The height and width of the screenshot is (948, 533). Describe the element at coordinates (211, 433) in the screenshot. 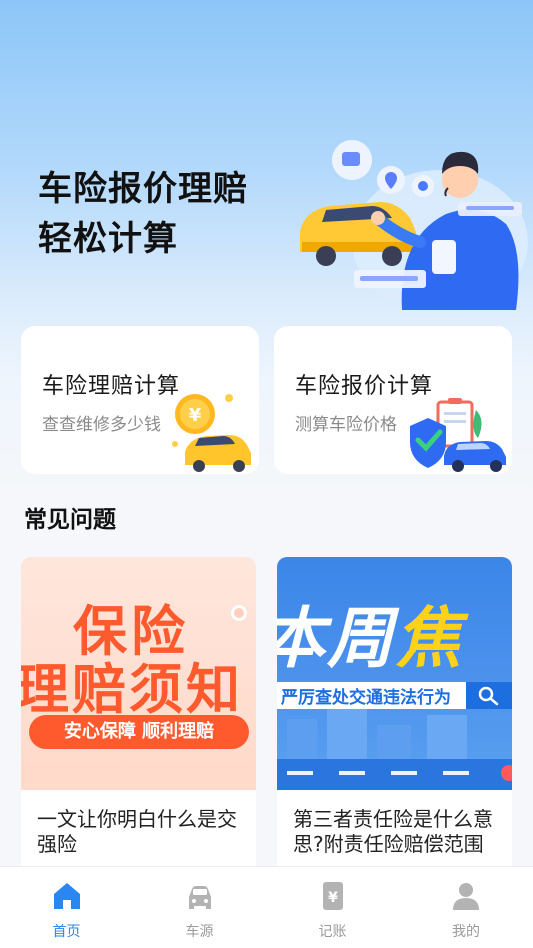

I see `coin-car-icon: ¥` at that location.